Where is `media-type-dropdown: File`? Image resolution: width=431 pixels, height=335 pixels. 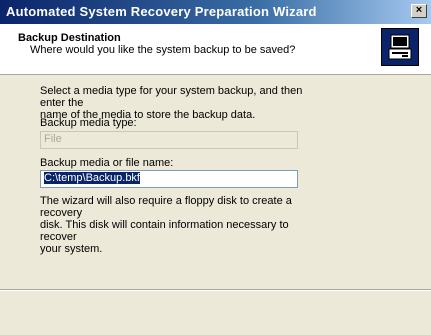
media-type-dropdown: File is located at coordinates (169, 140).